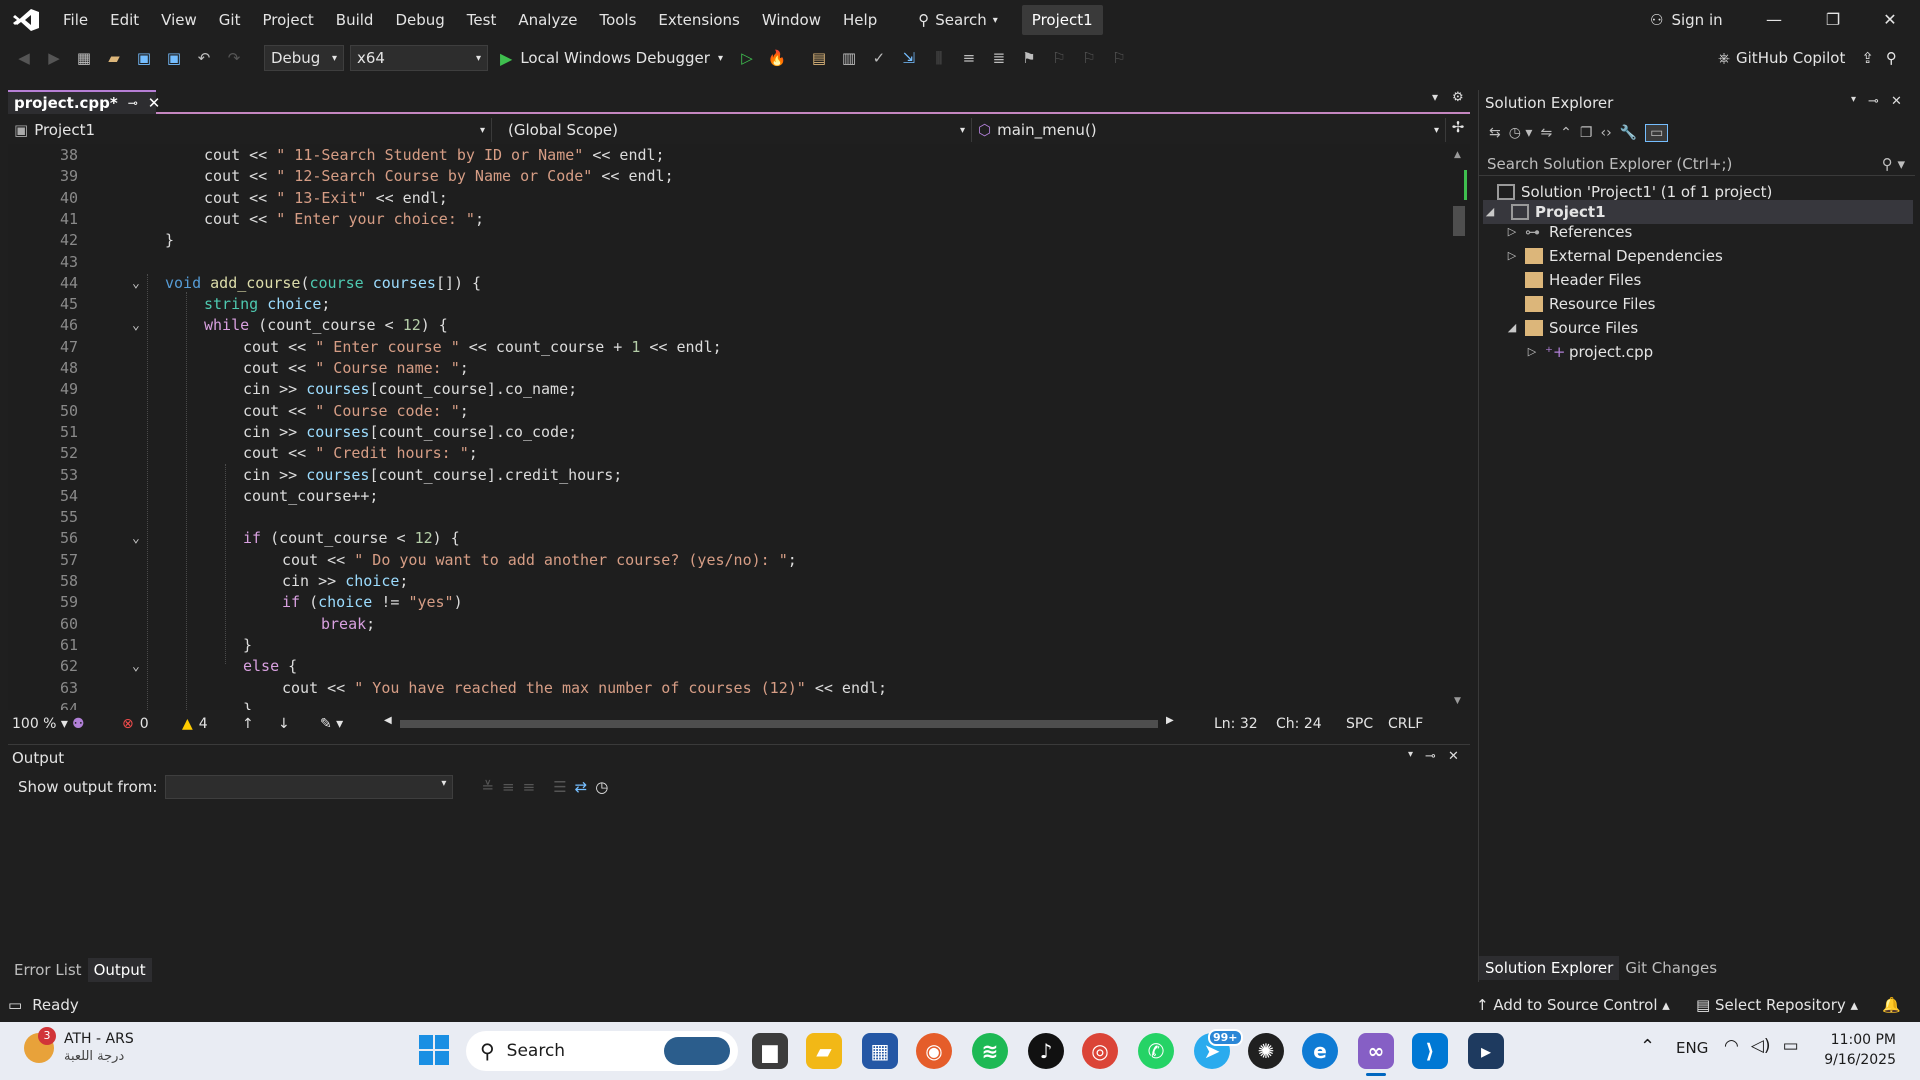 The height and width of the screenshot is (1080, 1920). What do you see at coordinates (728, 411) in the screenshot?
I see `code-line: 50 cout << " Course code: ";` at bounding box center [728, 411].